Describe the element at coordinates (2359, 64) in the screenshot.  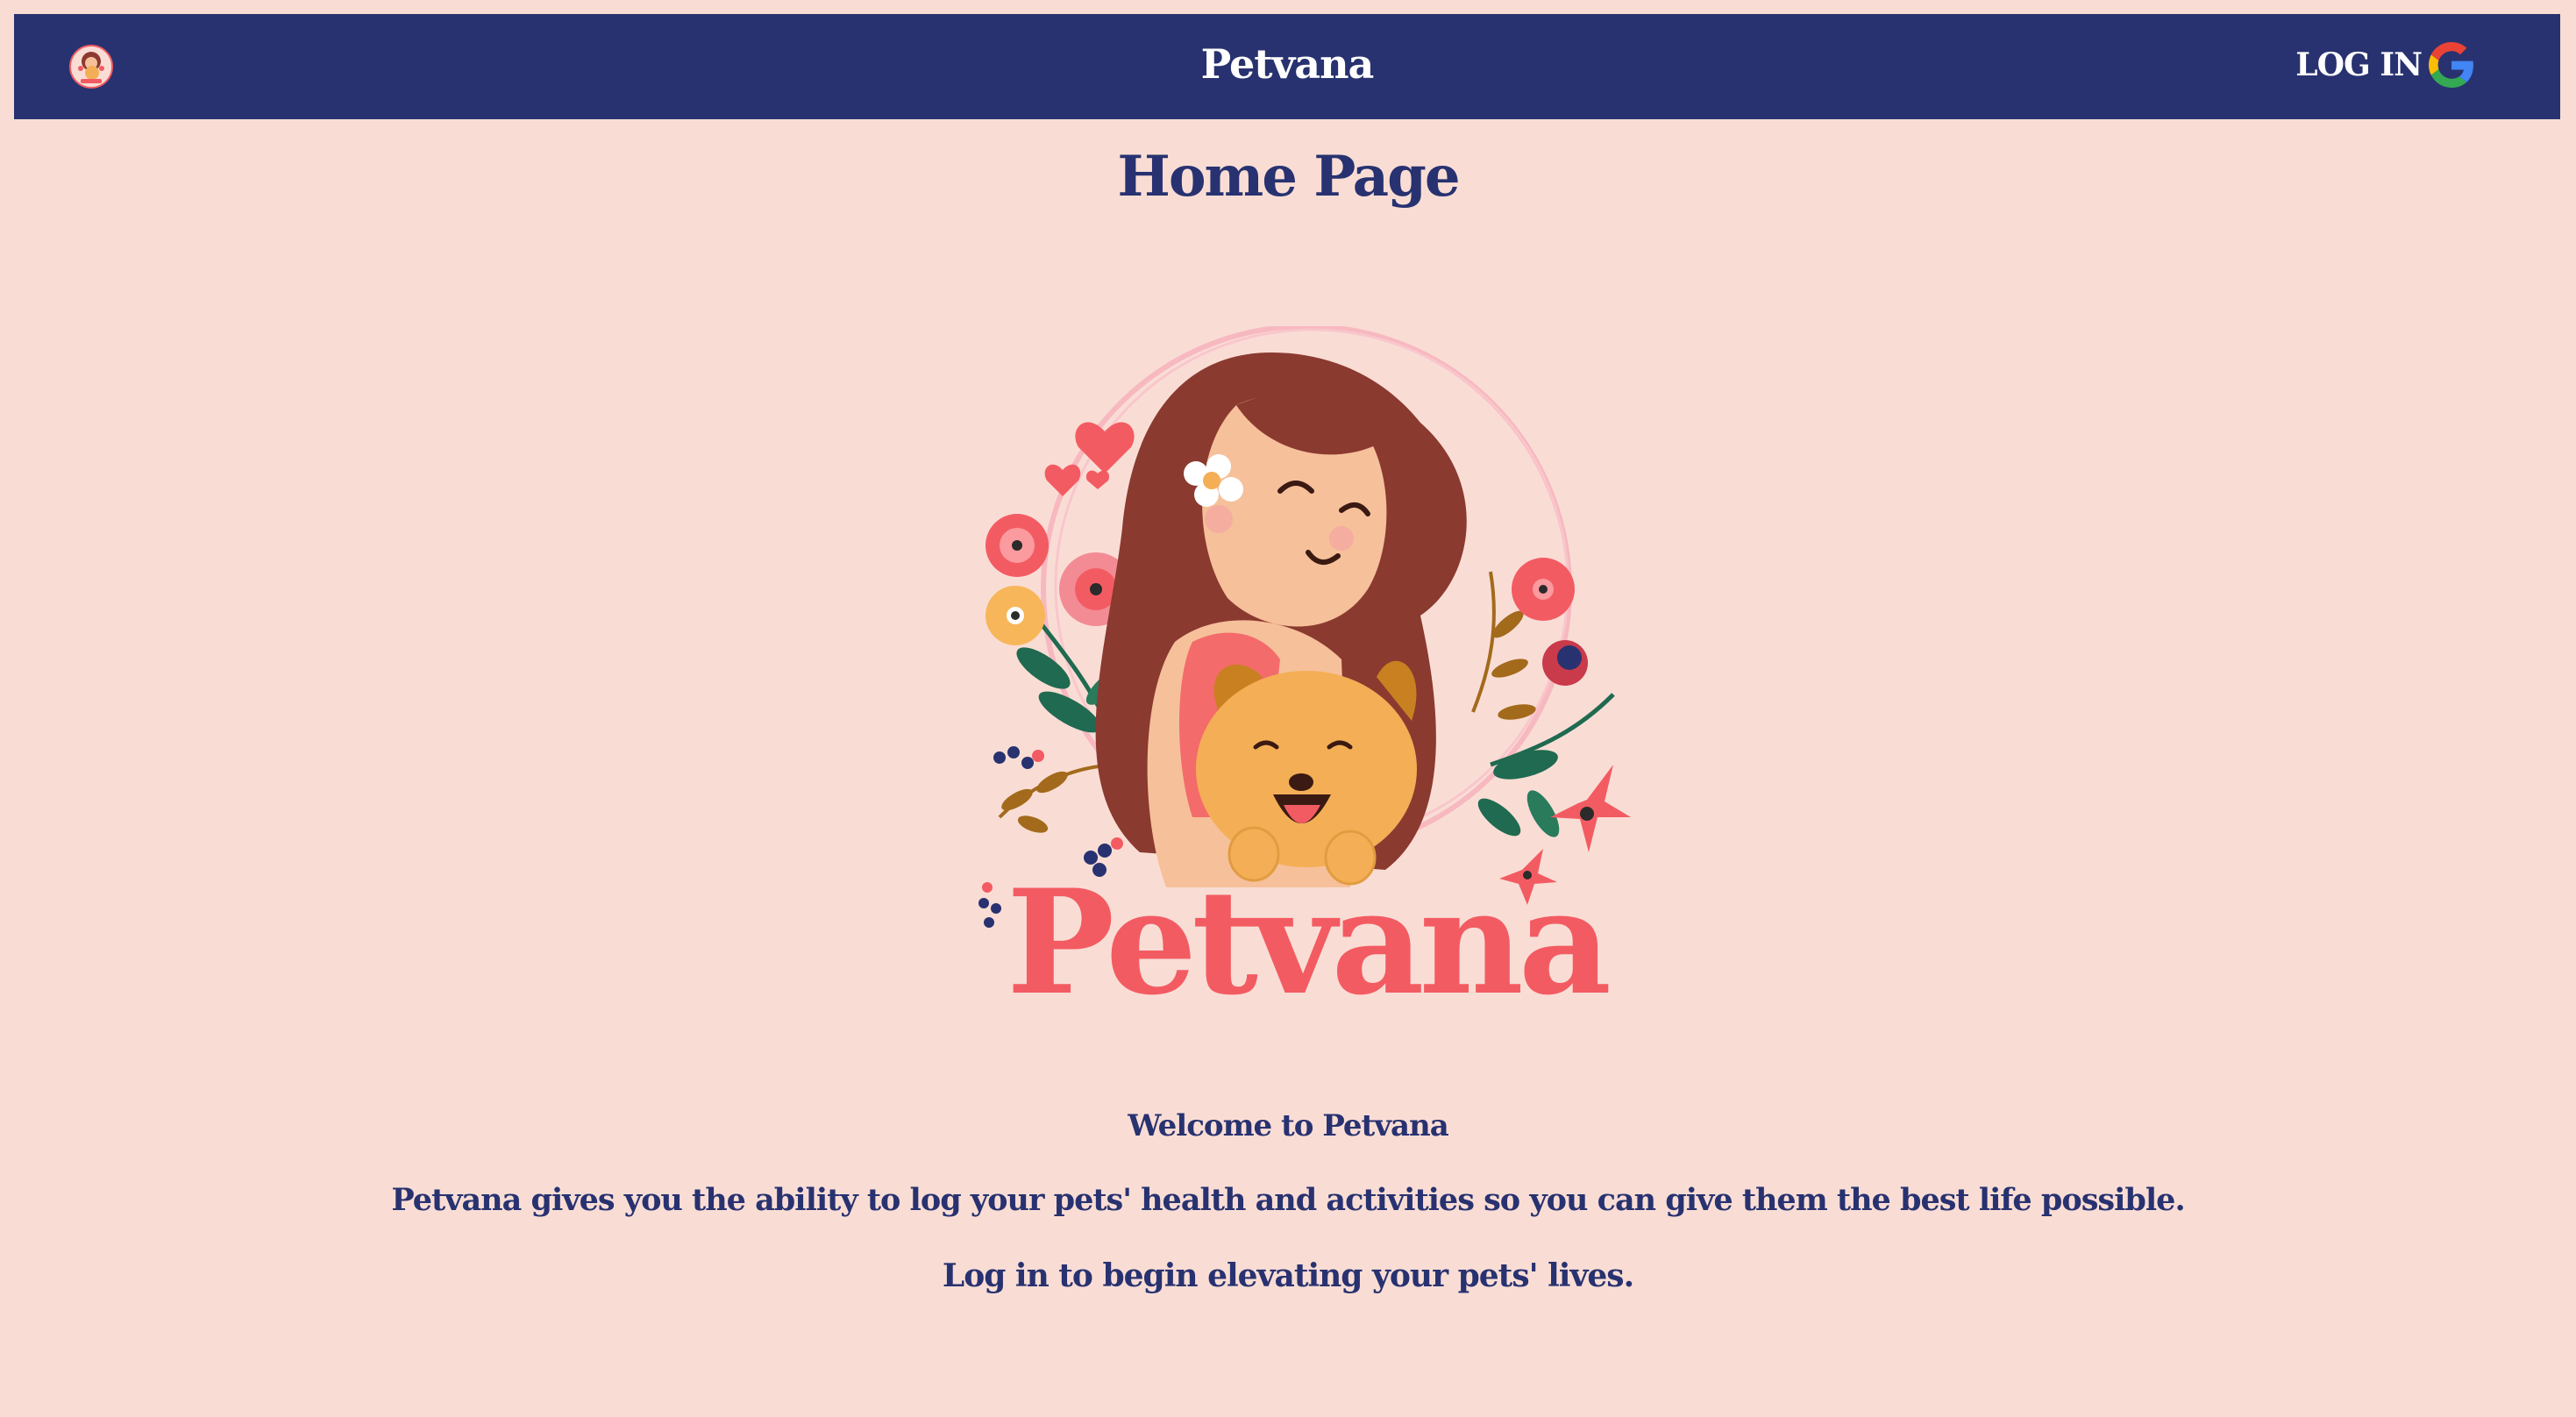
I see `login-label: LOG IN` at that location.